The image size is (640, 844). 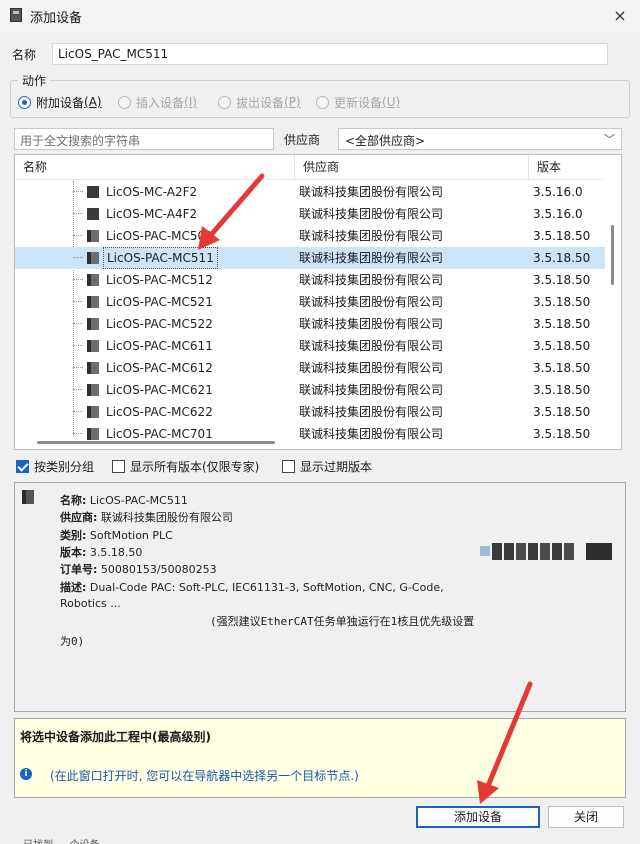 What do you see at coordinates (73, 587) in the screenshot?
I see `info-label: 描述:` at bounding box center [73, 587].